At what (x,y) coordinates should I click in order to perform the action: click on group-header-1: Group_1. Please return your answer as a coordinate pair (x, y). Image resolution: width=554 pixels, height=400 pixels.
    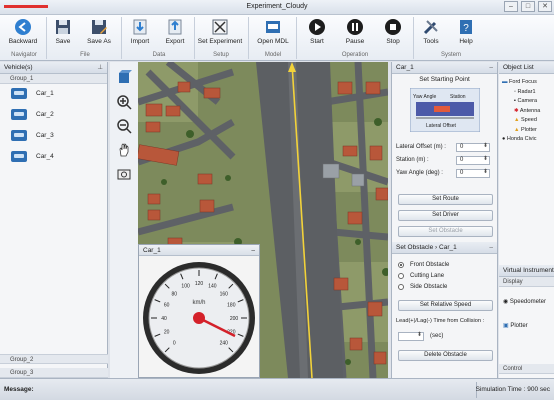
    Looking at the image, I should click on (53, 79).